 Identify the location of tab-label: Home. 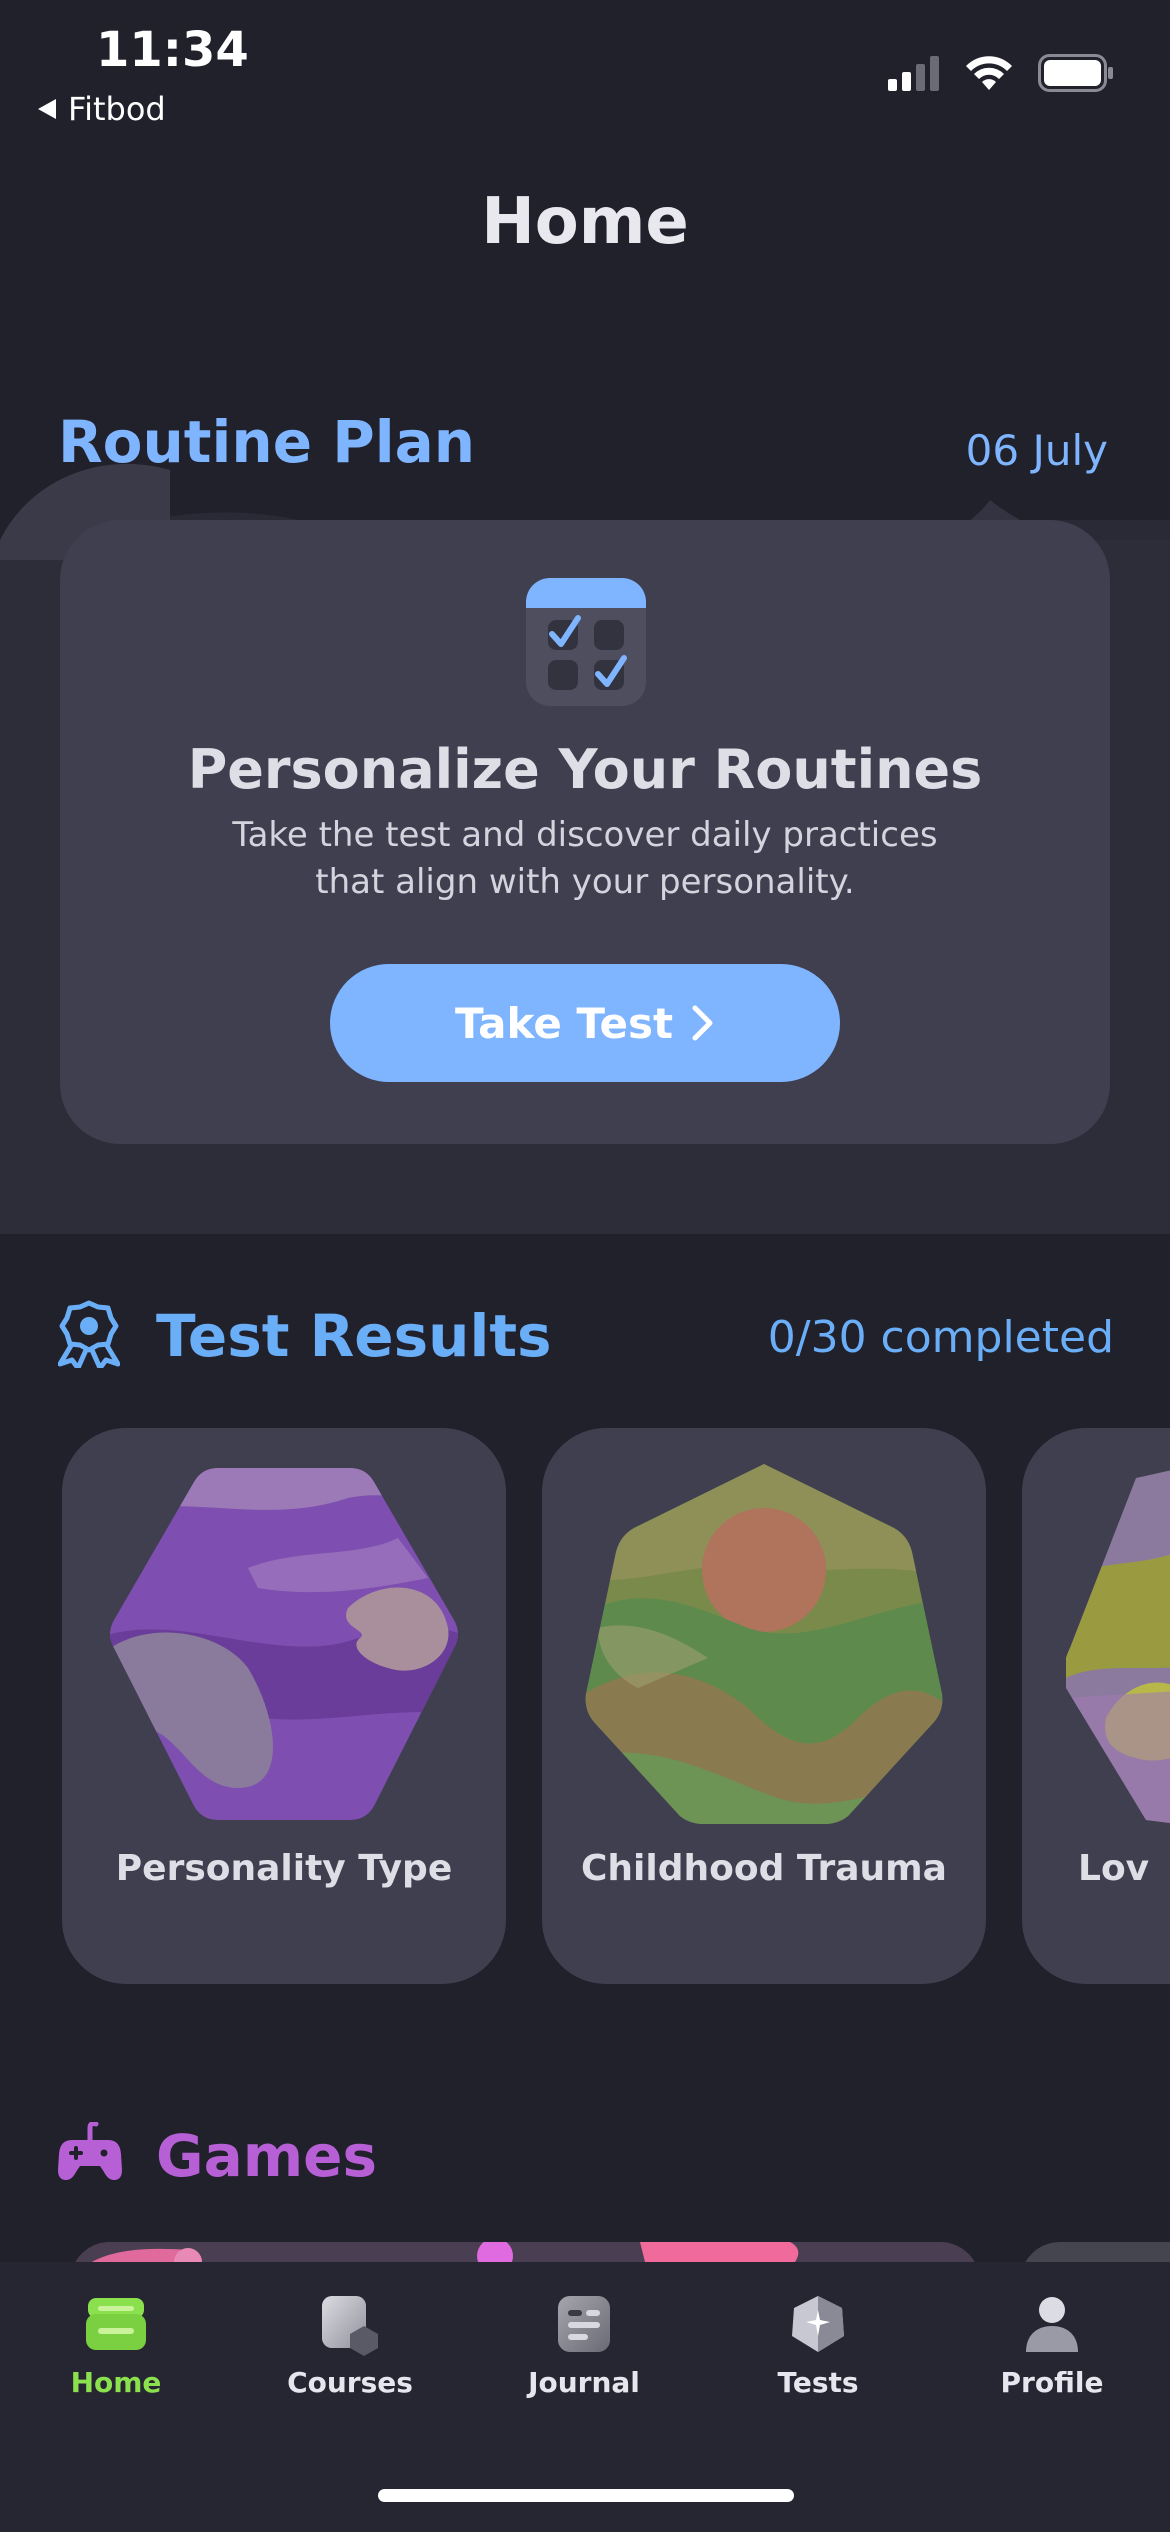
(116, 2382).